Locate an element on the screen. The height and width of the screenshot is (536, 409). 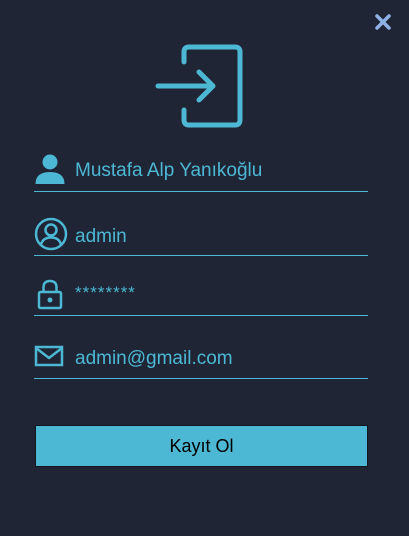
mail-icon is located at coordinates (49, 358).